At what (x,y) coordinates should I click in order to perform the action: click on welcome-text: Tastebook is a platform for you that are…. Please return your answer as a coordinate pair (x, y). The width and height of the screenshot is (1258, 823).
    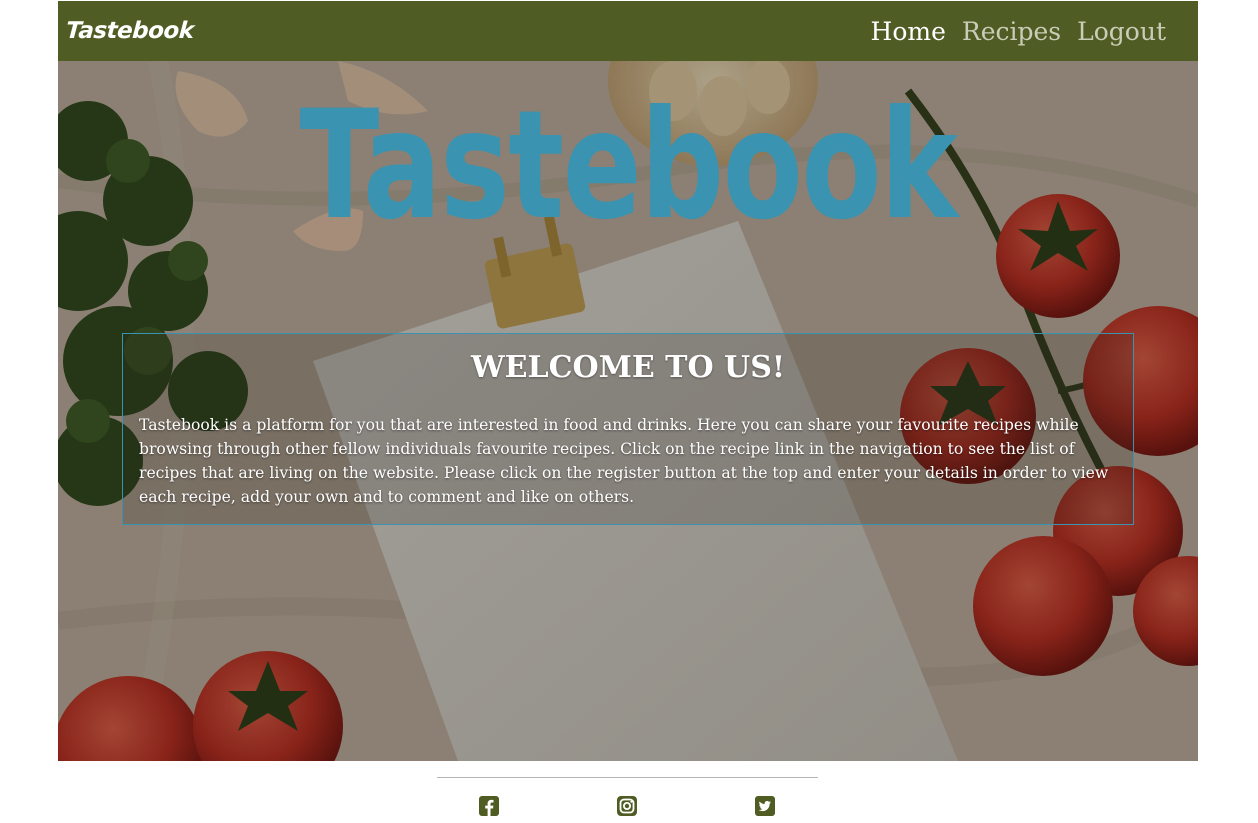
    Looking at the image, I should click on (624, 461).